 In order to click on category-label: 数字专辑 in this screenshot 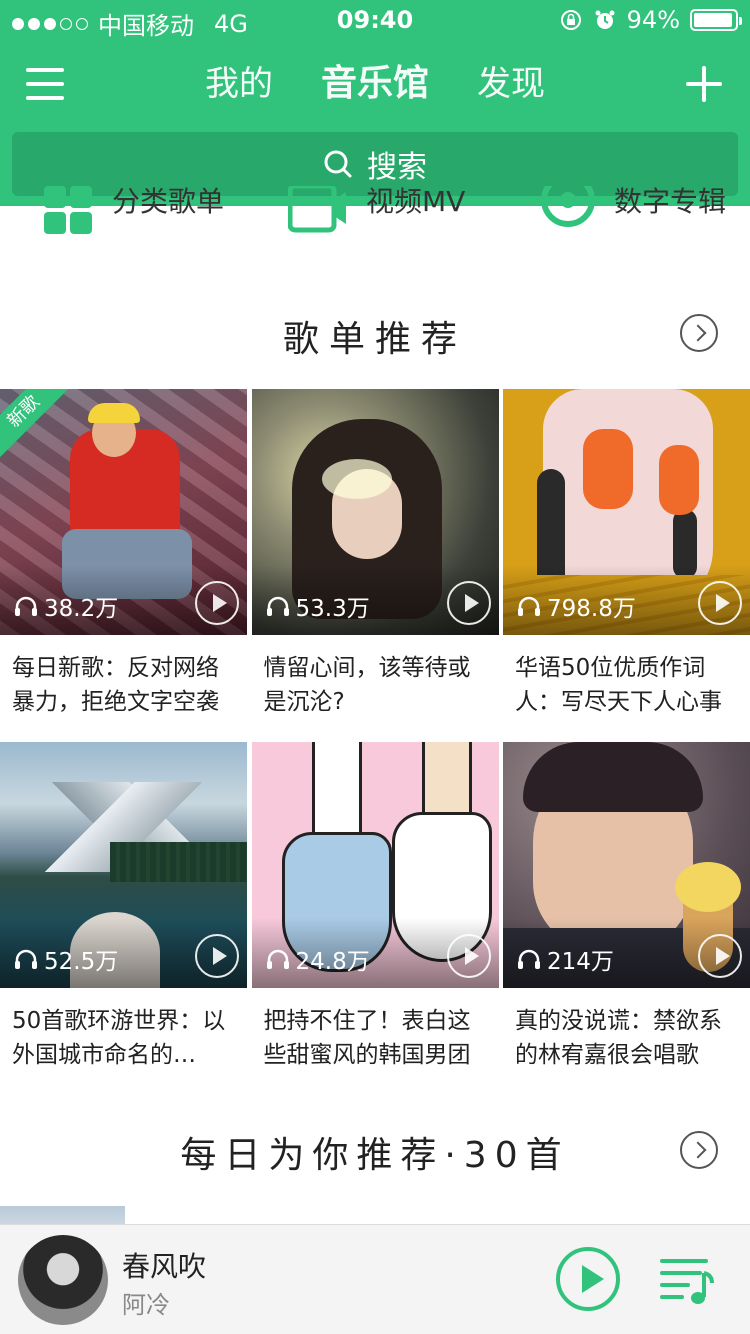, I will do `click(670, 202)`.